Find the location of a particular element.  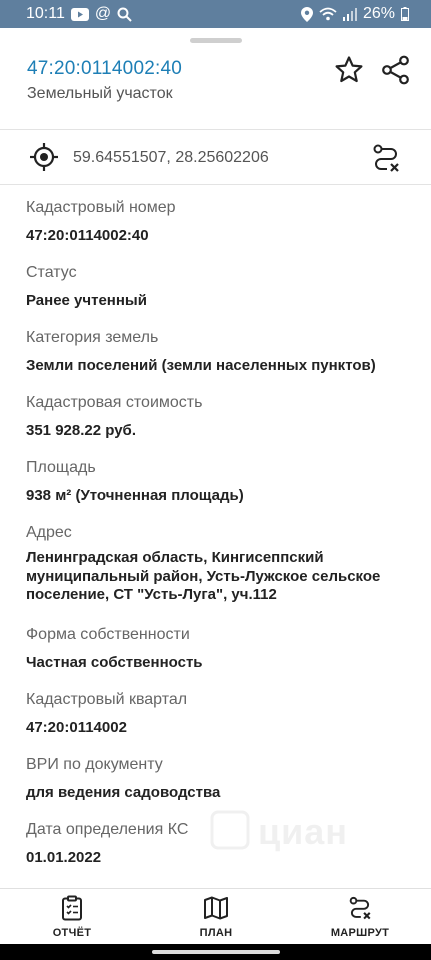

status-bar: 10:11 @ 26% is located at coordinates (215, 14).